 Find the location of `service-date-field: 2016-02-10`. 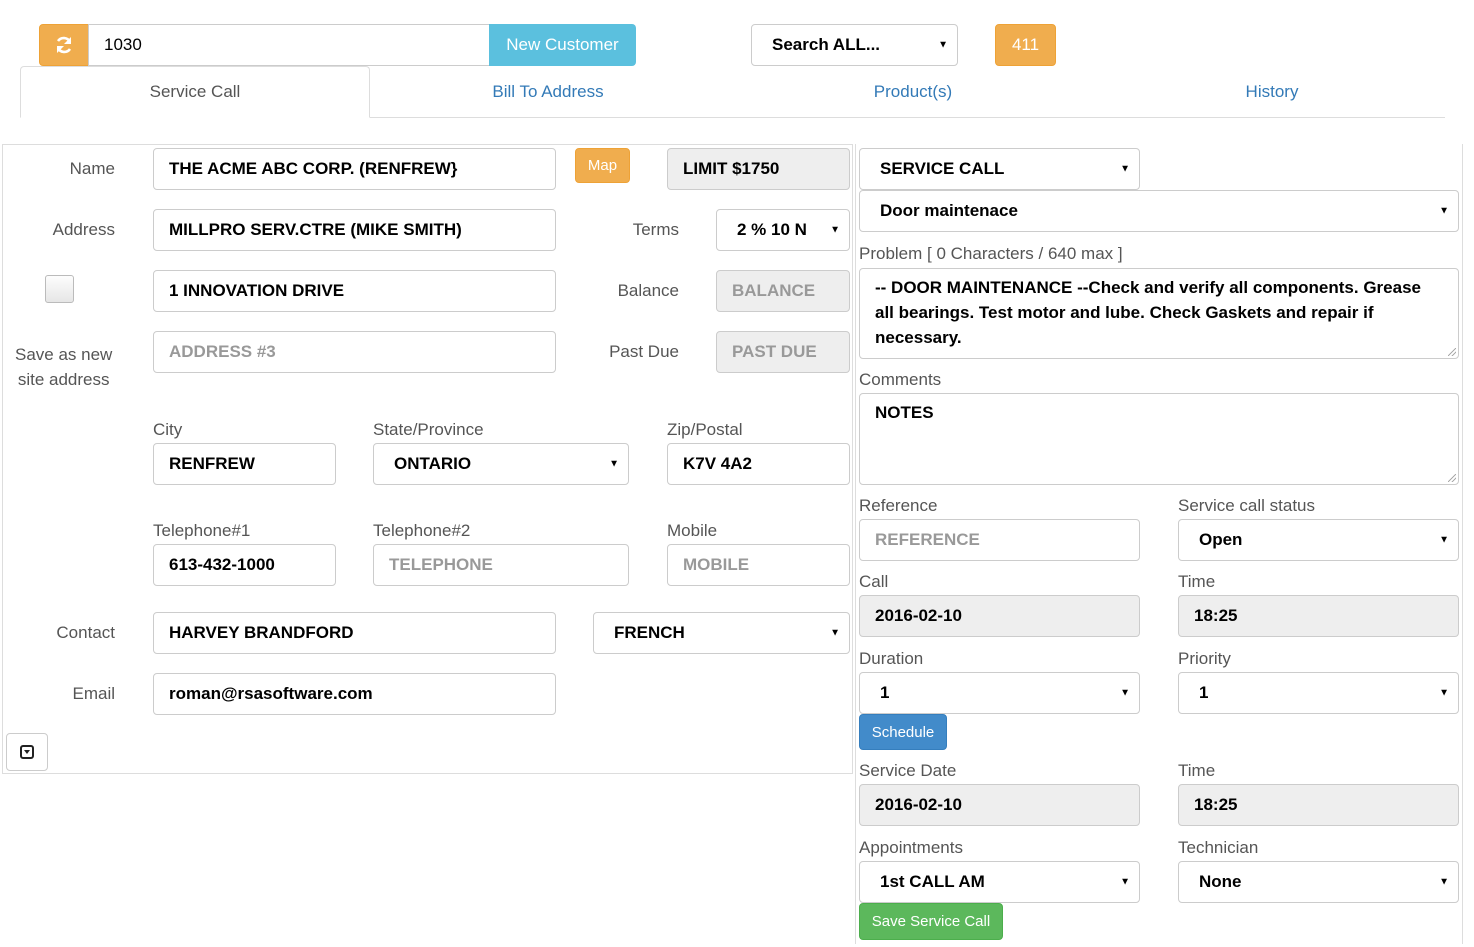

service-date-field: 2016-02-10 is located at coordinates (999, 805).